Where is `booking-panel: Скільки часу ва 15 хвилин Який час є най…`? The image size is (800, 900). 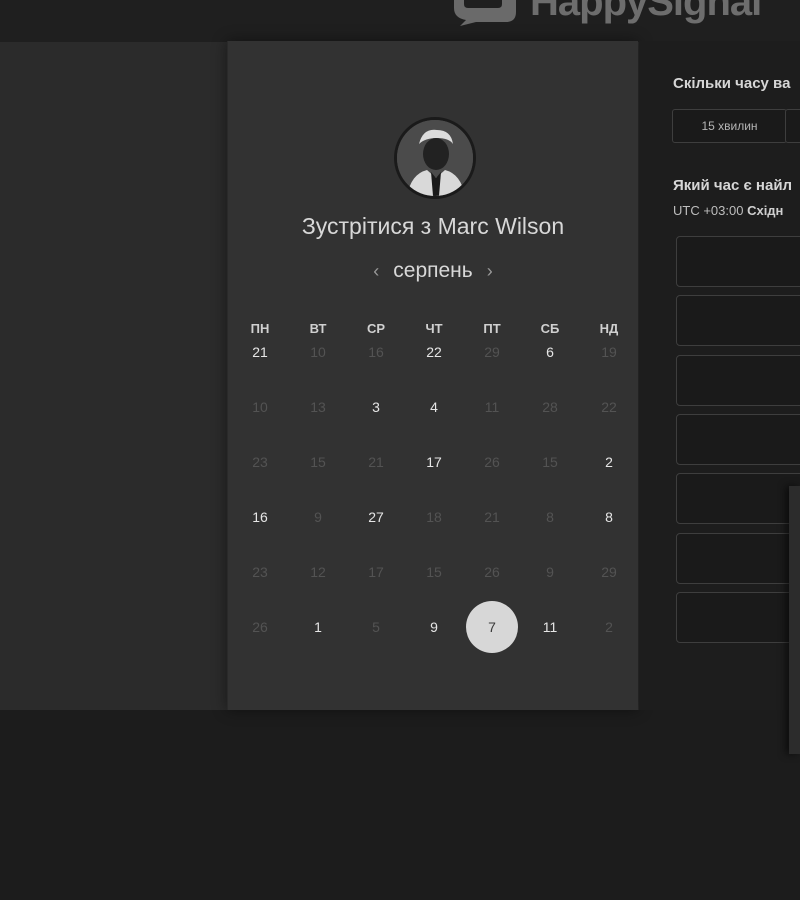
booking-panel: Скільки часу ва 15 хвилин Який час є най… is located at coordinates (719, 375).